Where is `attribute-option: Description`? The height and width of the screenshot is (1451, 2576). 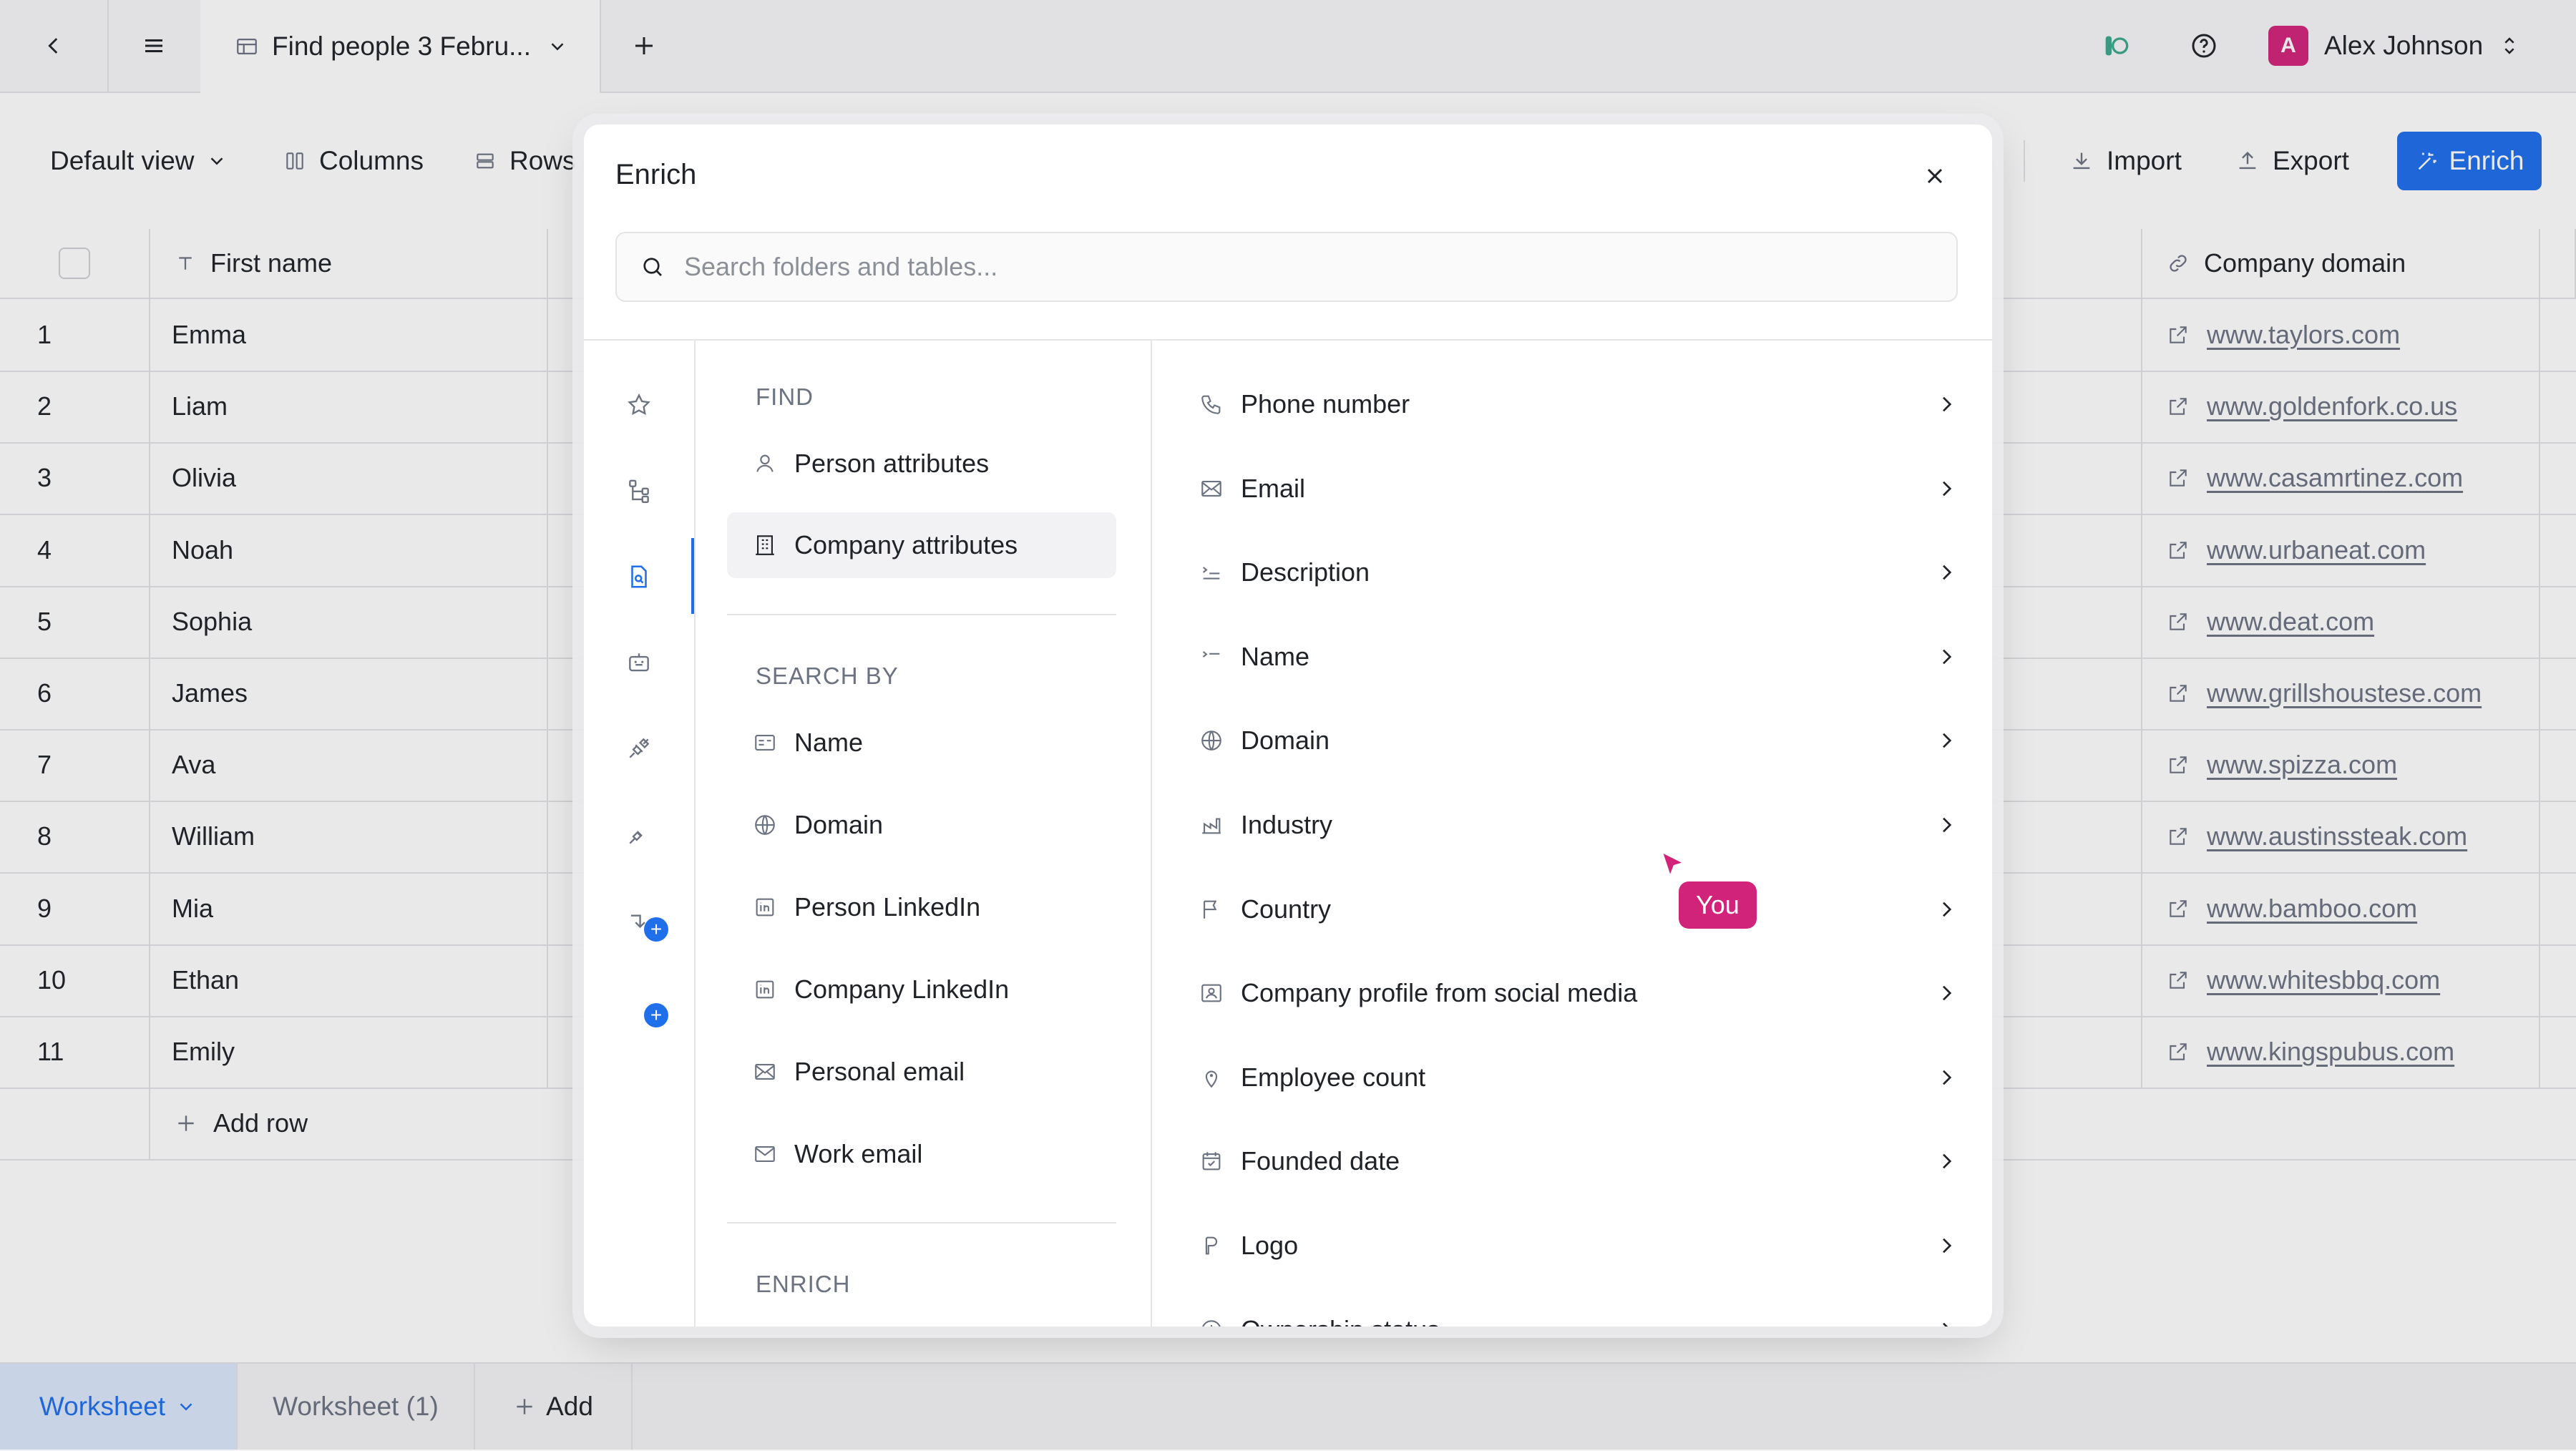
attribute-option: Description is located at coordinates (1578, 572).